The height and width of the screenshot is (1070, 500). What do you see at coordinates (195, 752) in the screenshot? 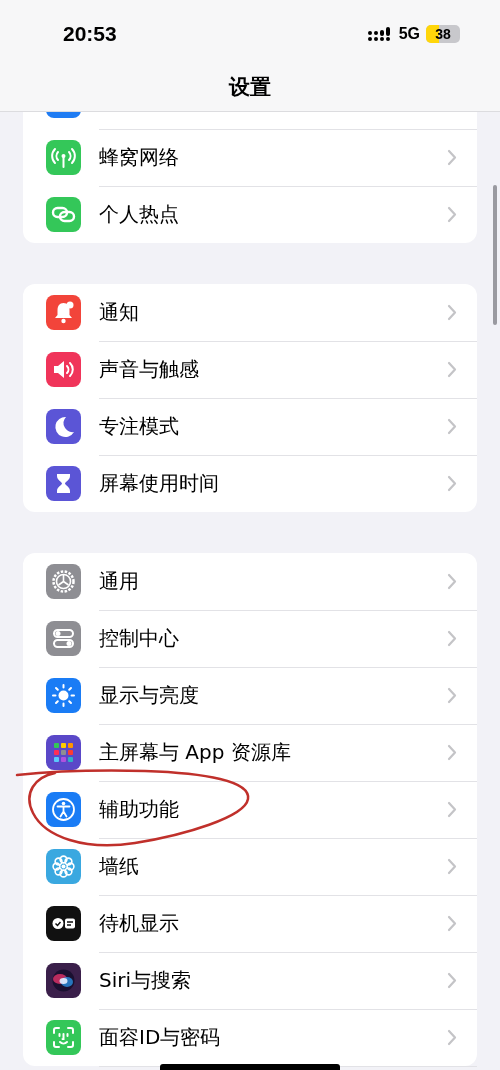
I see `row-label: 主屏幕与 App 资源库` at bounding box center [195, 752].